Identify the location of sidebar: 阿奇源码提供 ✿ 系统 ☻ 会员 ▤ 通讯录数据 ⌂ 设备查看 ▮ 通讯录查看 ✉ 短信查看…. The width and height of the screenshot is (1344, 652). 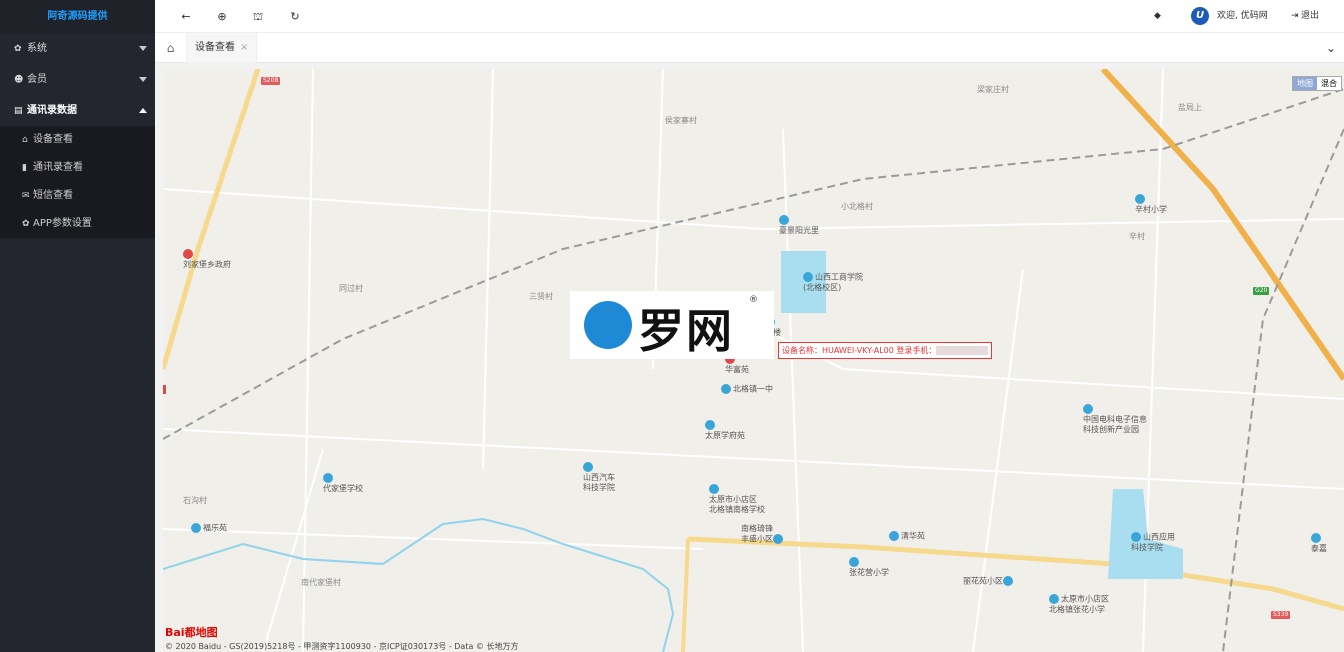
(77, 326).